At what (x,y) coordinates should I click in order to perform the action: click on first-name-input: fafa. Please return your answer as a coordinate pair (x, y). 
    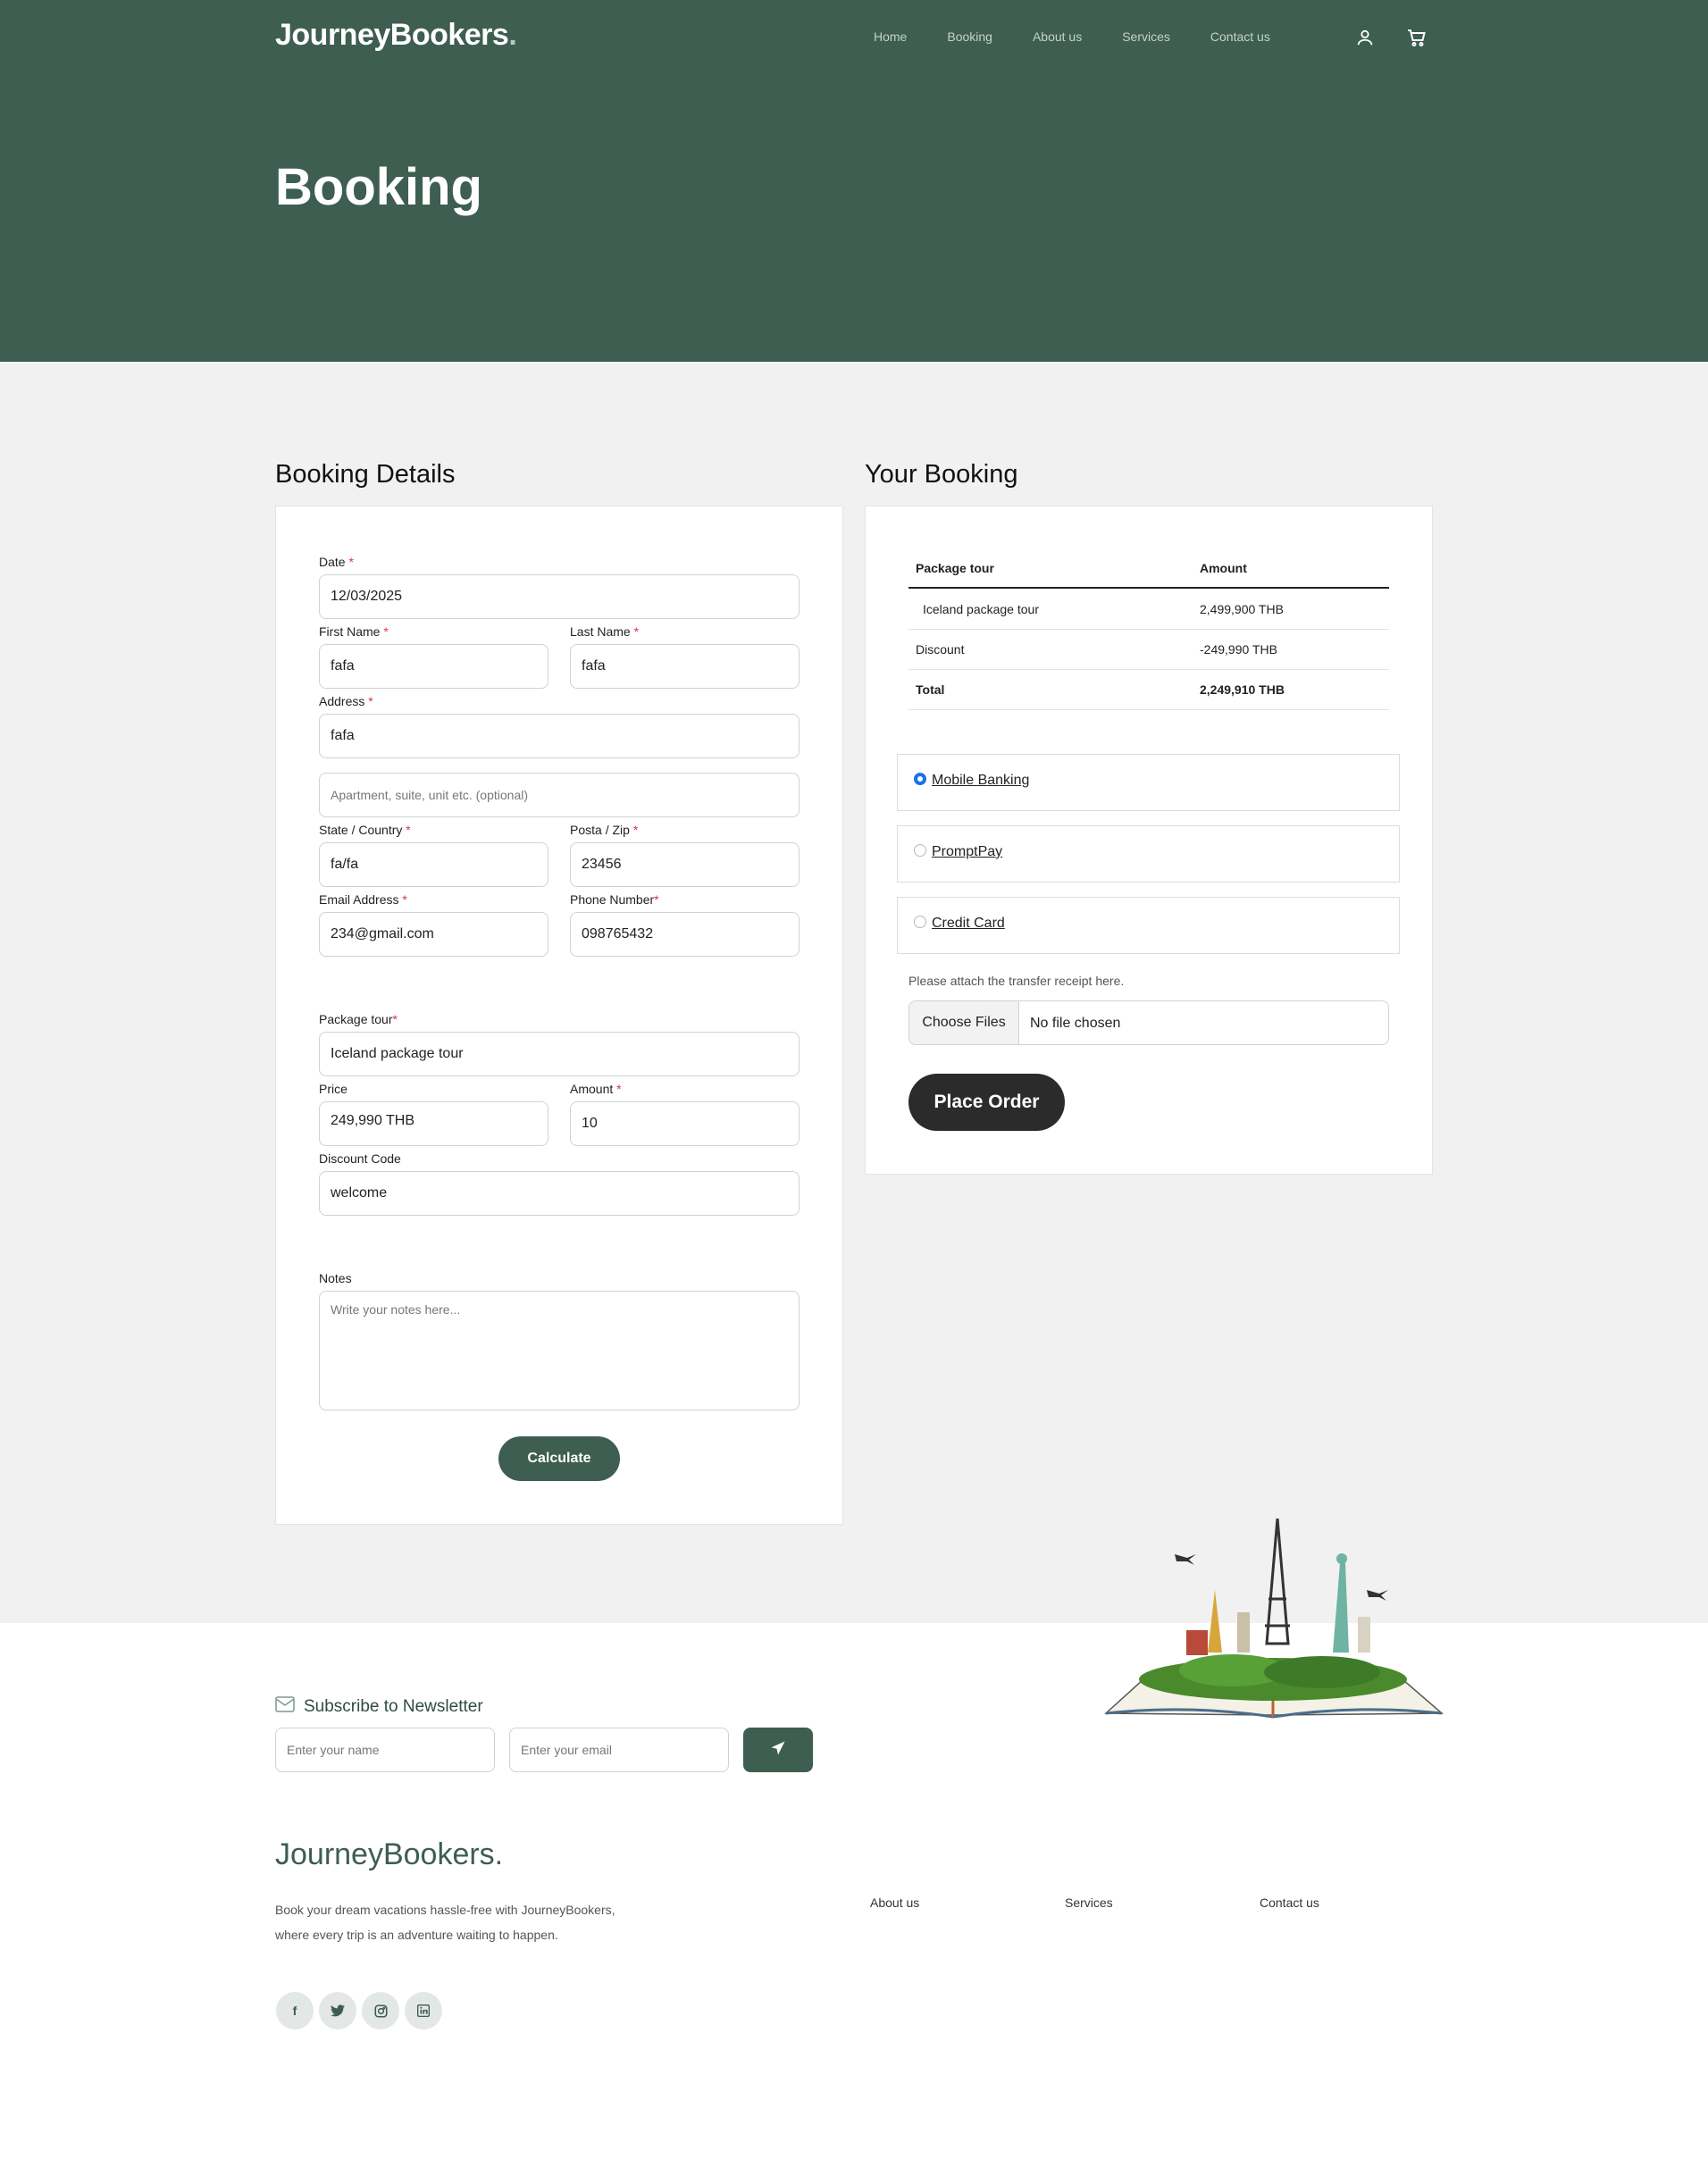
    Looking at the image, I should click on (433, 666).